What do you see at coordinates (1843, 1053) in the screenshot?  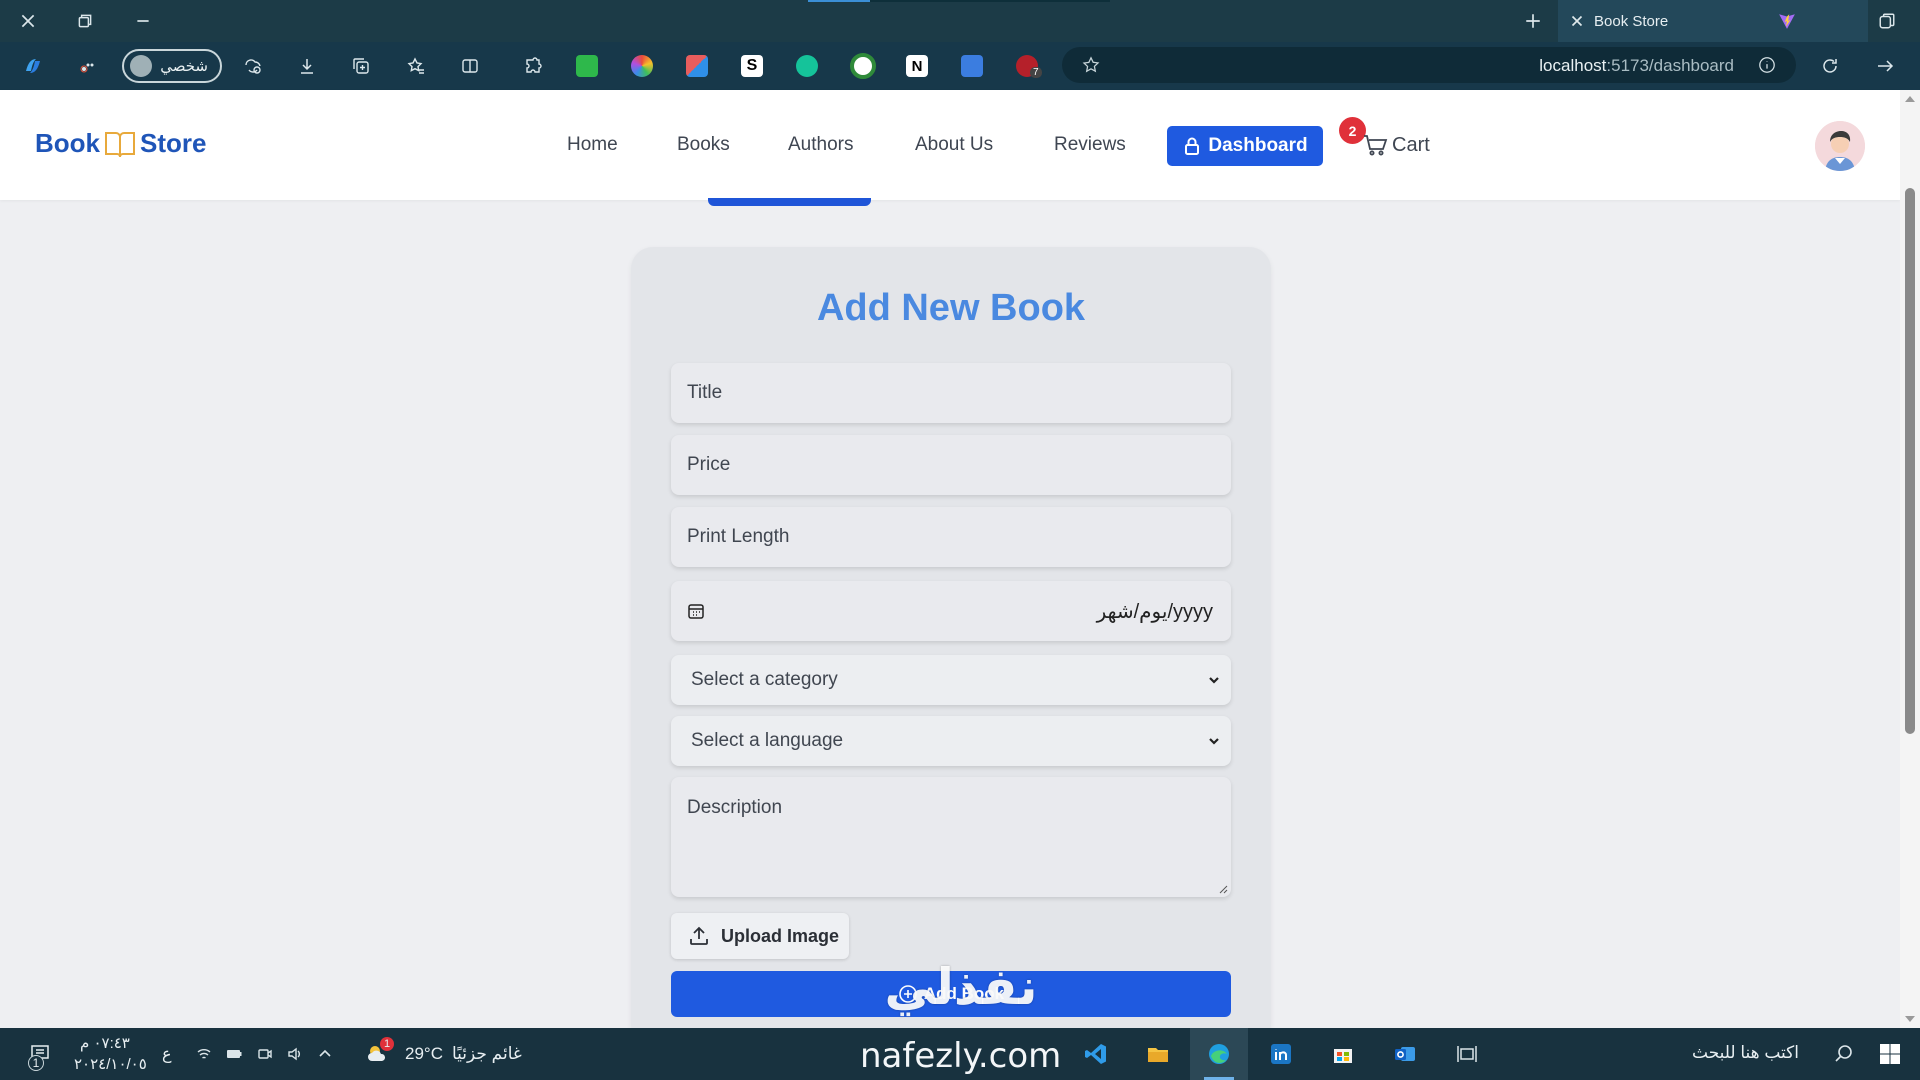 I see `search-icon` at bounding box center [1843, 1053].